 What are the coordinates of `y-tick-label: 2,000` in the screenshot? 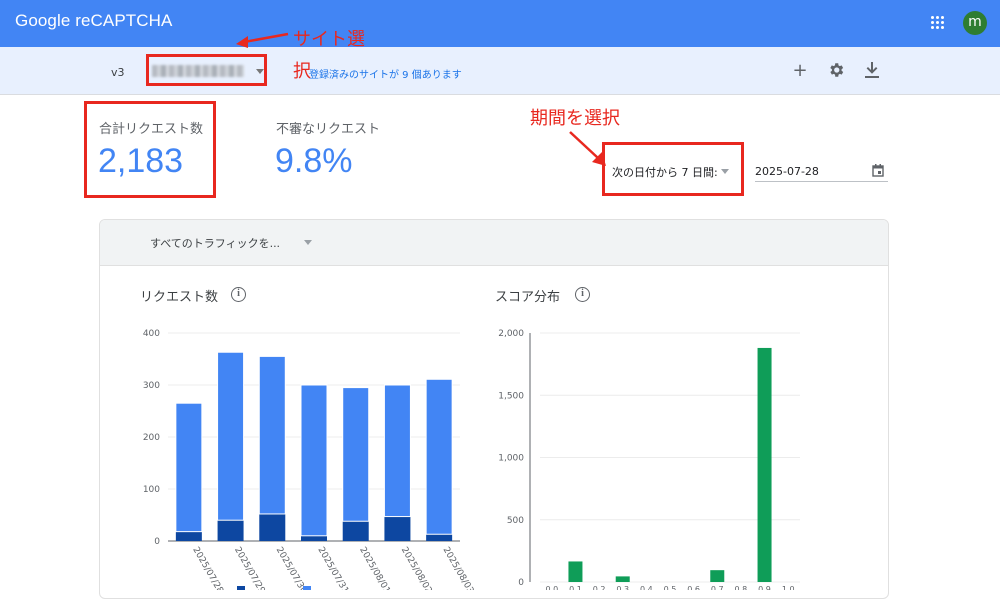 It's located at (511, 334).